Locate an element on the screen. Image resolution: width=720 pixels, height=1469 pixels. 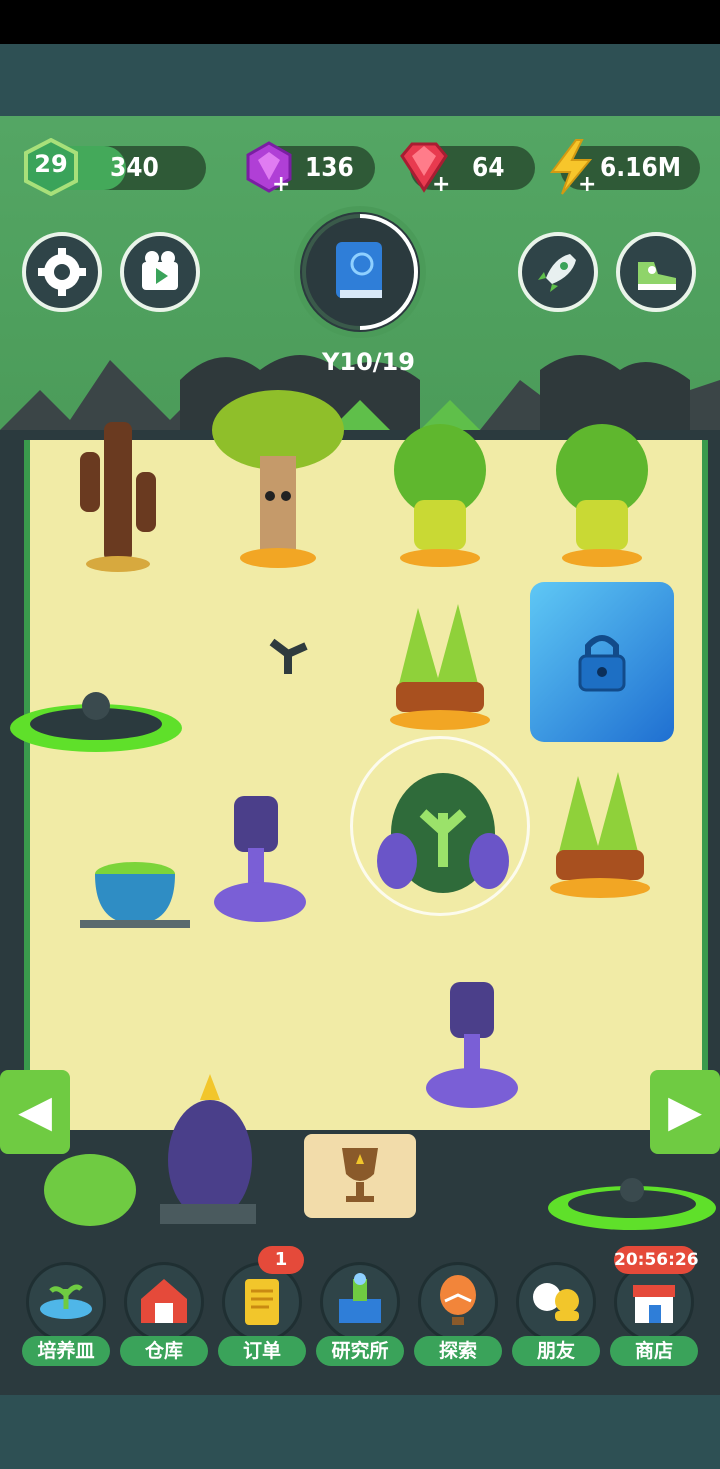
dock-label: 仓库 is located at coordinates (164, 1351).